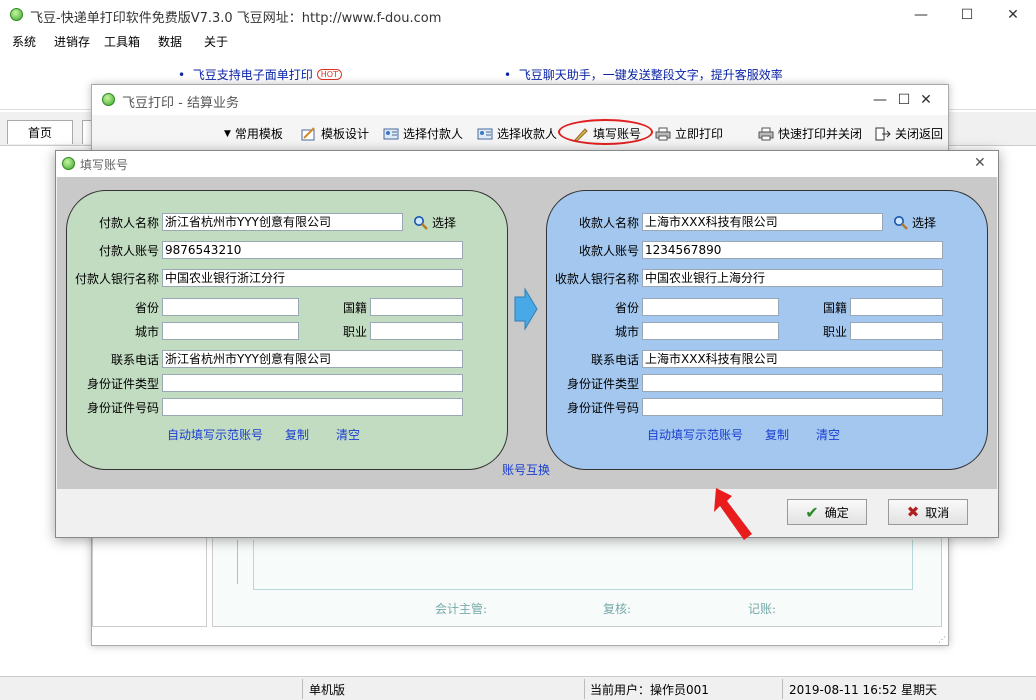  Describe the element at coordinates (526, 469) in the screenshot. I see `swap-accounts-link: 账号互换` at that location.